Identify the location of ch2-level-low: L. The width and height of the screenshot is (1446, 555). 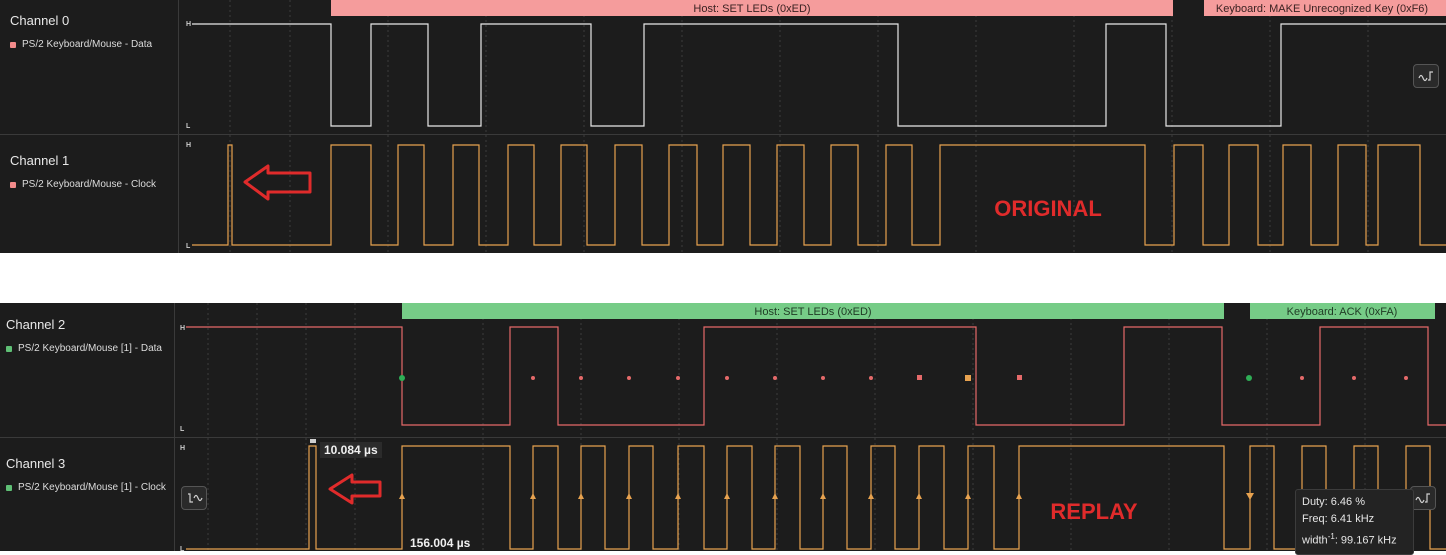
(182, 429).